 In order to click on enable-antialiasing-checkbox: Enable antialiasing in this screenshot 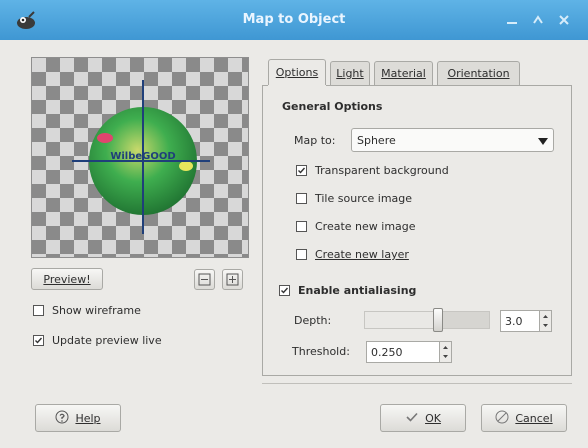, I will do `click(347, 290)`.